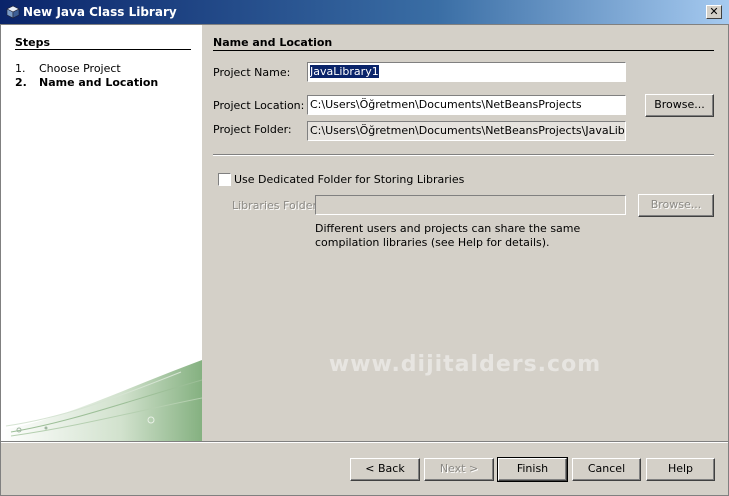 The height and width of the screenshot is (496, 729). I want to click on step-label: Choose Project, so click(80, 68).